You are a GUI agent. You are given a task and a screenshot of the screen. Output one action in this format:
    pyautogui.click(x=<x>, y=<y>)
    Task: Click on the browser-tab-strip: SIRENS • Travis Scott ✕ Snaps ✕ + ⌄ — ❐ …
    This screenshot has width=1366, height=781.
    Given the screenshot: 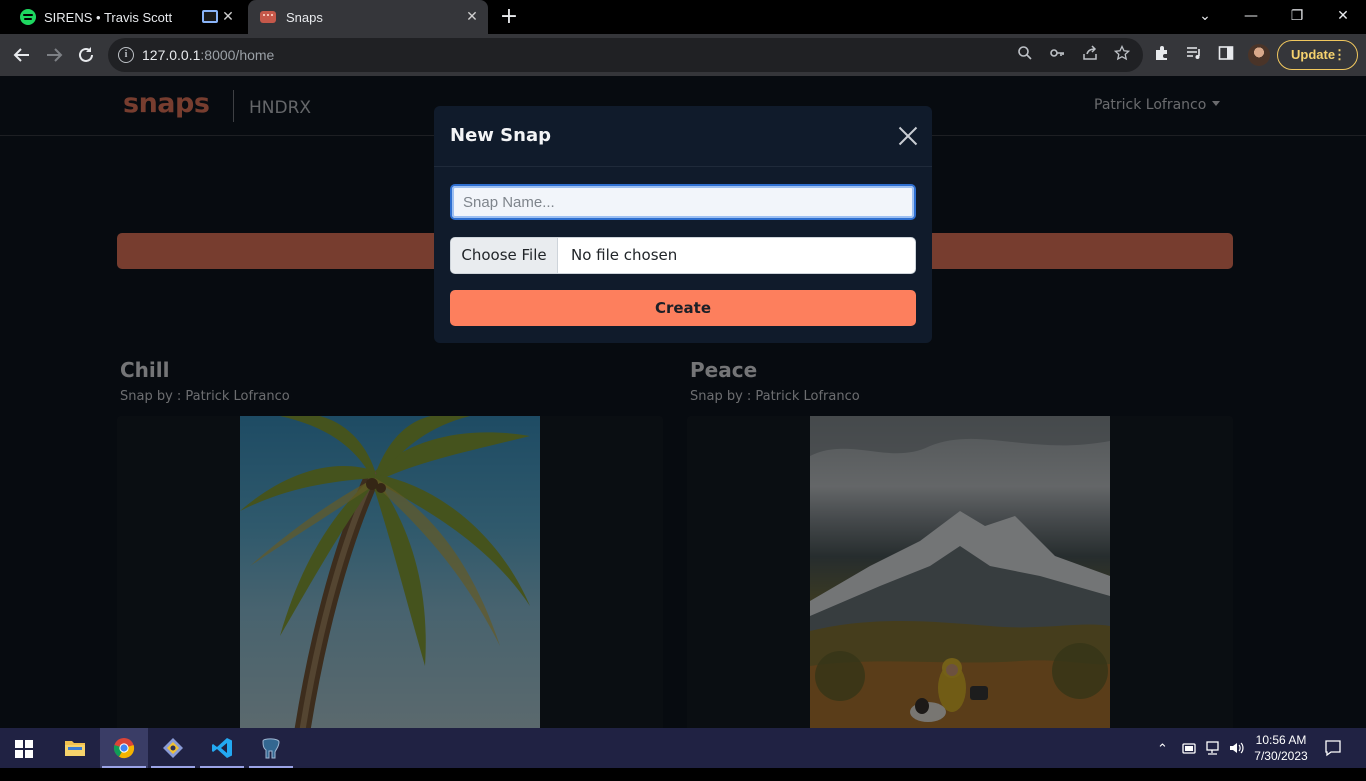 What is the action you would take?
    pyautogui.click(x=683, y=17)
    